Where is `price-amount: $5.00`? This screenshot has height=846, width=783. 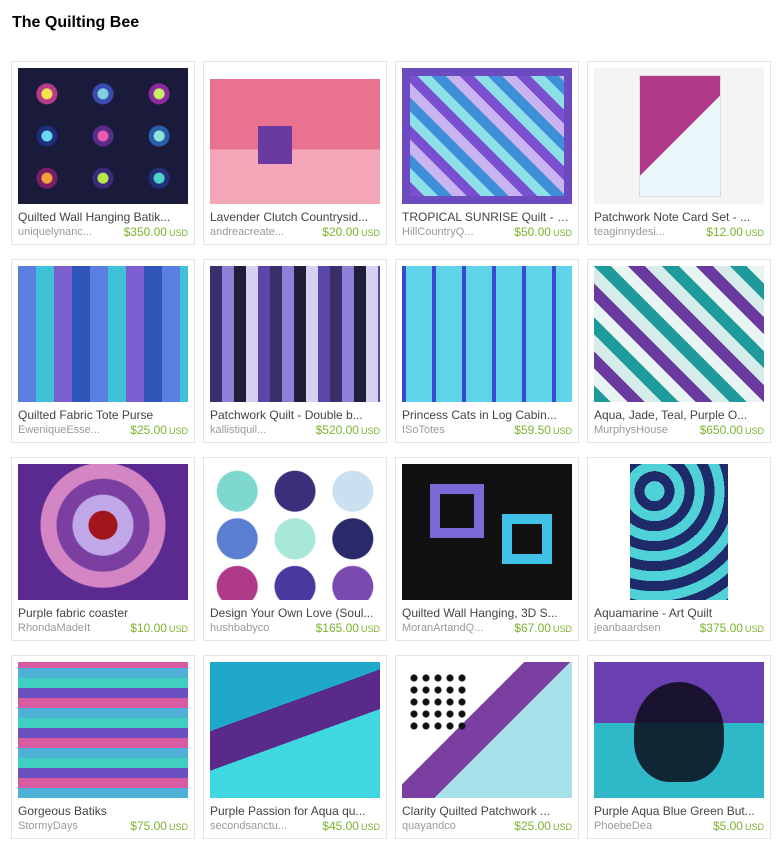
price-amount: $5.00 is located at coordinates (727, 826).